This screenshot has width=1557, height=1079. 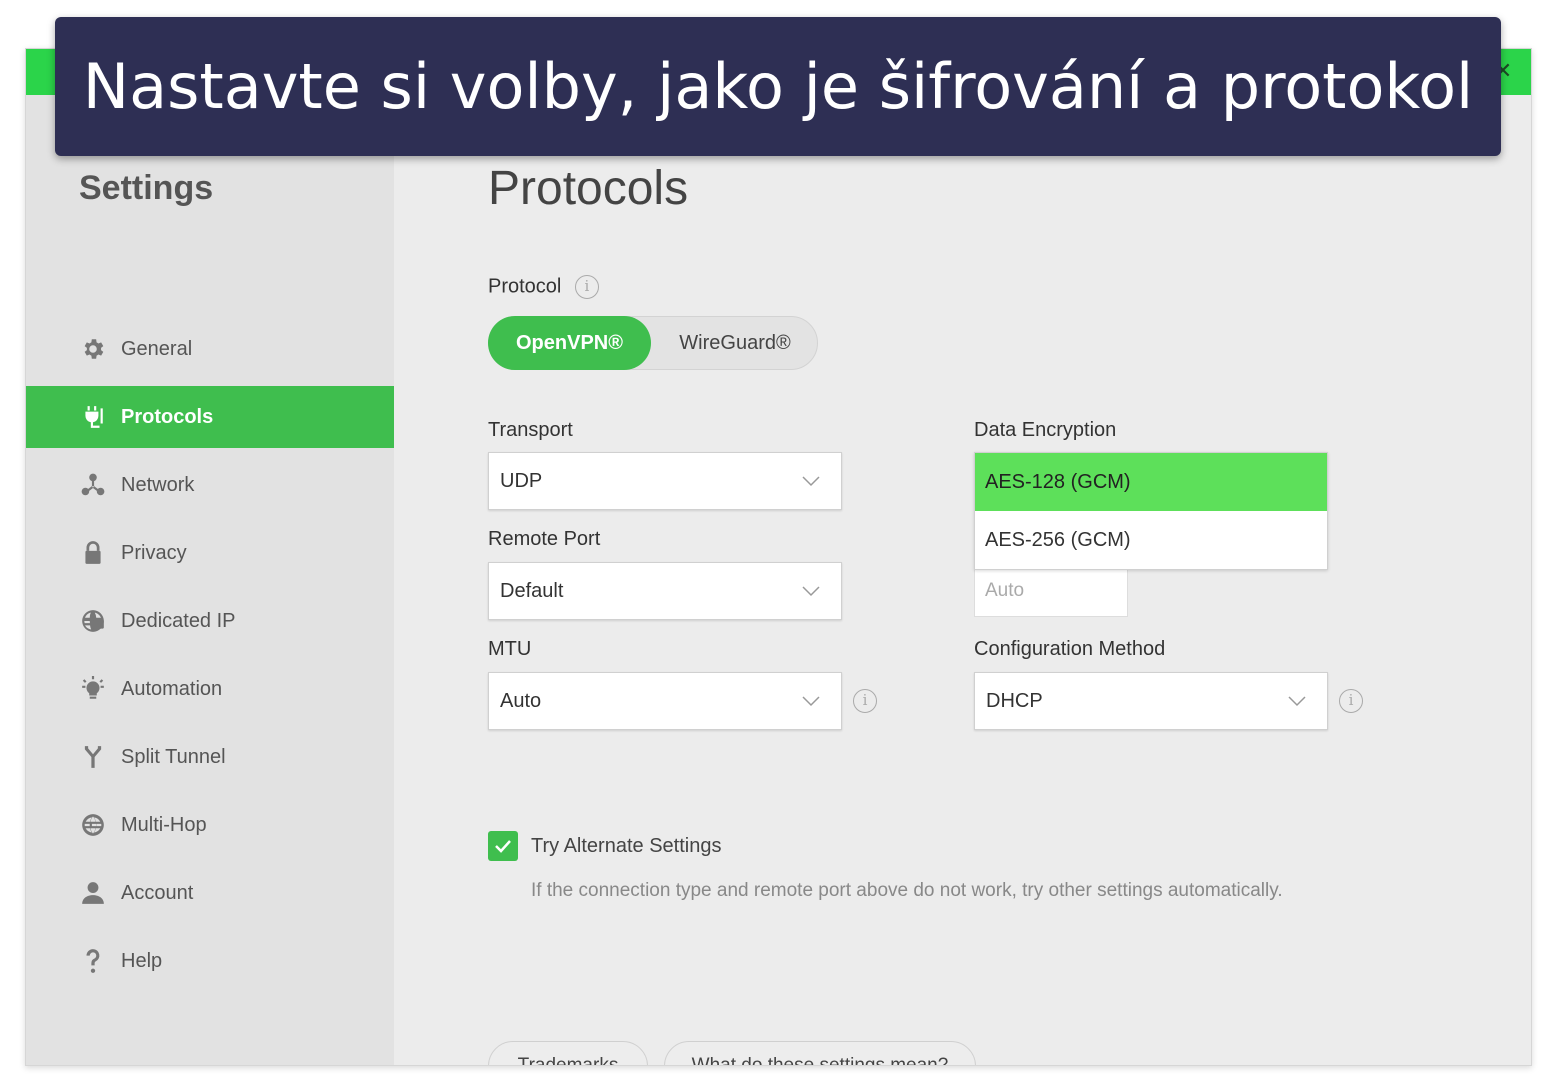 I want to click on protocol-option-openvpn: OpenVPN®, so click(x=569, y=343).